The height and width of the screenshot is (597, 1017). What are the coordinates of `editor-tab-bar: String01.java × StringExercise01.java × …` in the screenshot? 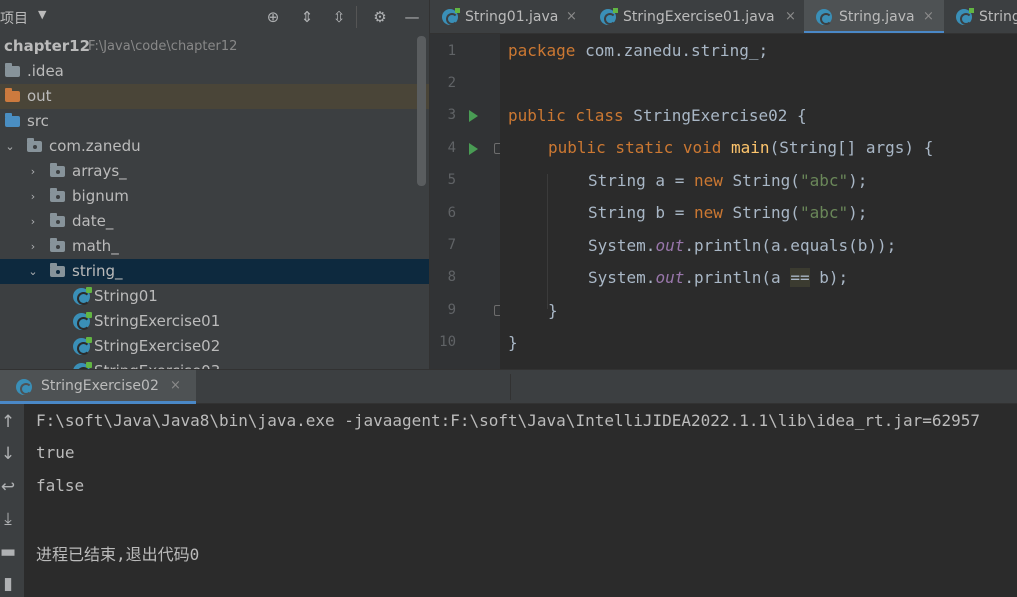 It's located at (723, 17).